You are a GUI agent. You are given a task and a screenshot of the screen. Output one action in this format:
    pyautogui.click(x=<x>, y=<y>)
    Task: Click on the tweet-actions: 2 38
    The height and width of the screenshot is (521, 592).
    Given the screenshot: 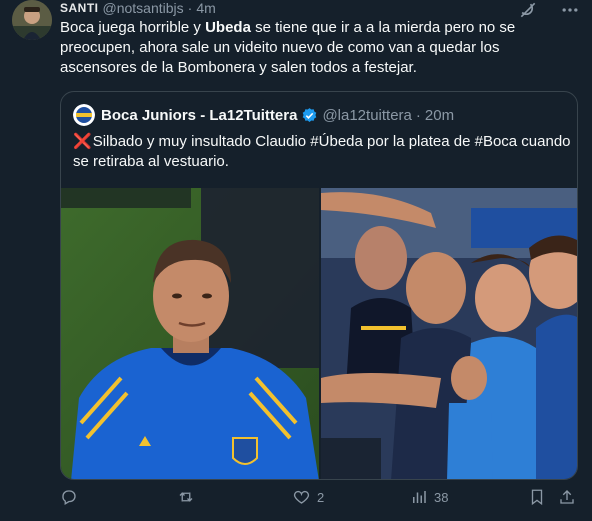 What is the action you would take?
    pyautogui.click(x=320, y=500)
    